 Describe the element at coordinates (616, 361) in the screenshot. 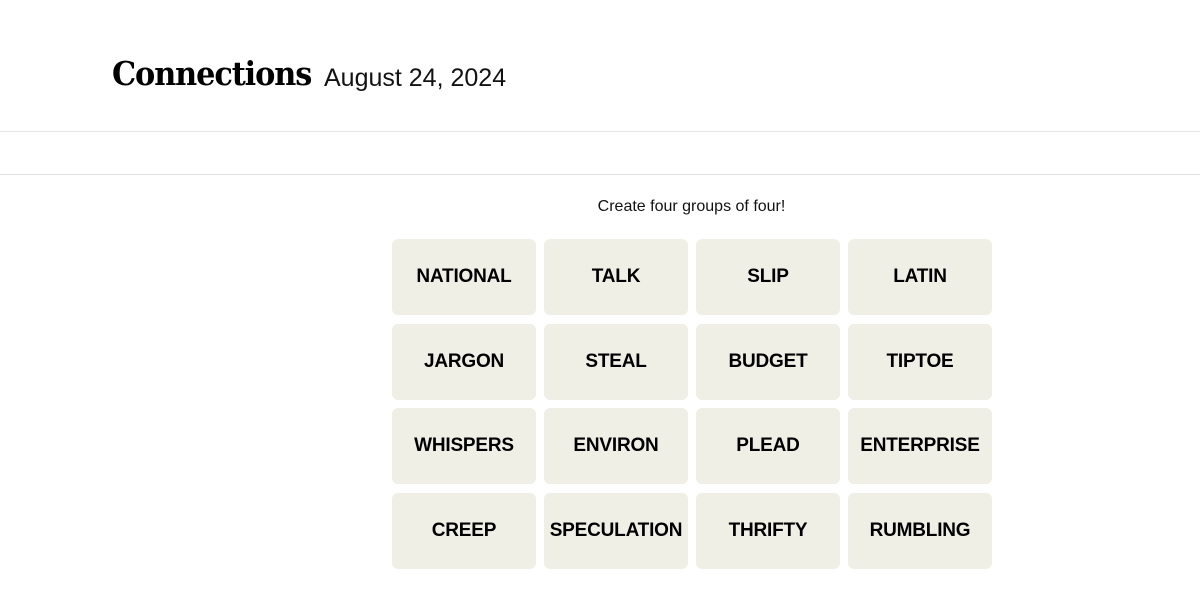

I see `word-tile: STEAL` at that location.